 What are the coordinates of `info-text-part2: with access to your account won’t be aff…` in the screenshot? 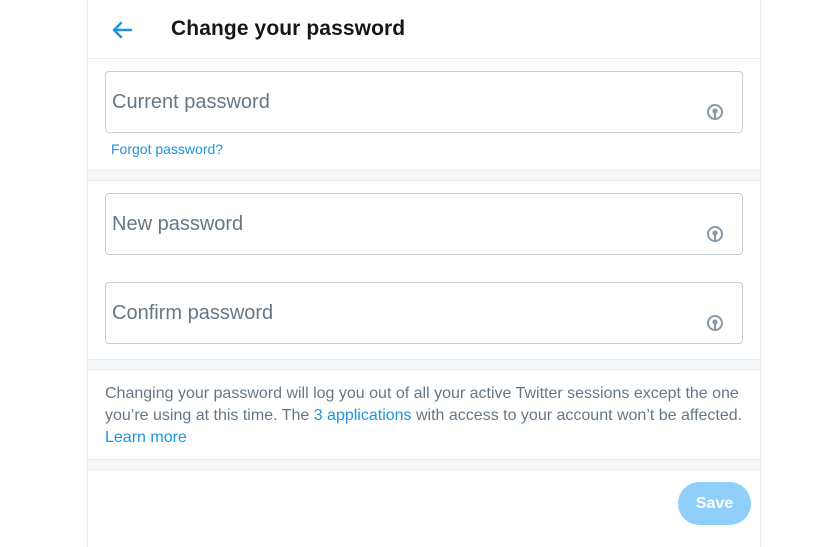 It's located at (577, 415).